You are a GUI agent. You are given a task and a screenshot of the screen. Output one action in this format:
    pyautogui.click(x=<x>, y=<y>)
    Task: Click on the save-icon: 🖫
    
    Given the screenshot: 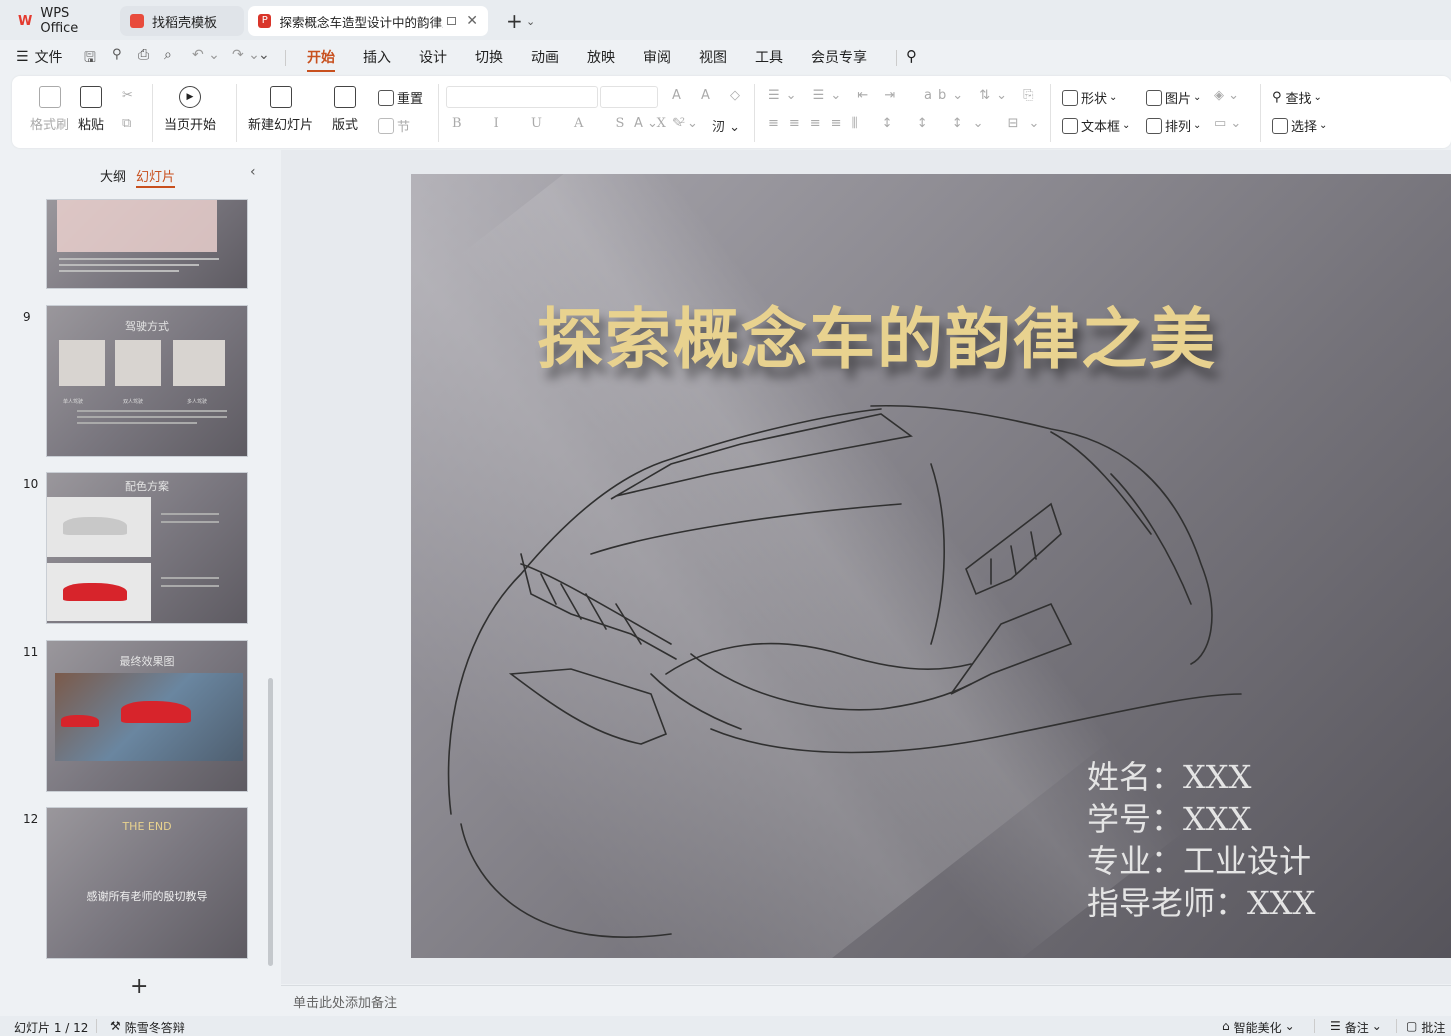 What is the action you would take?
    pyautogui.click(x=90, y=59)
    